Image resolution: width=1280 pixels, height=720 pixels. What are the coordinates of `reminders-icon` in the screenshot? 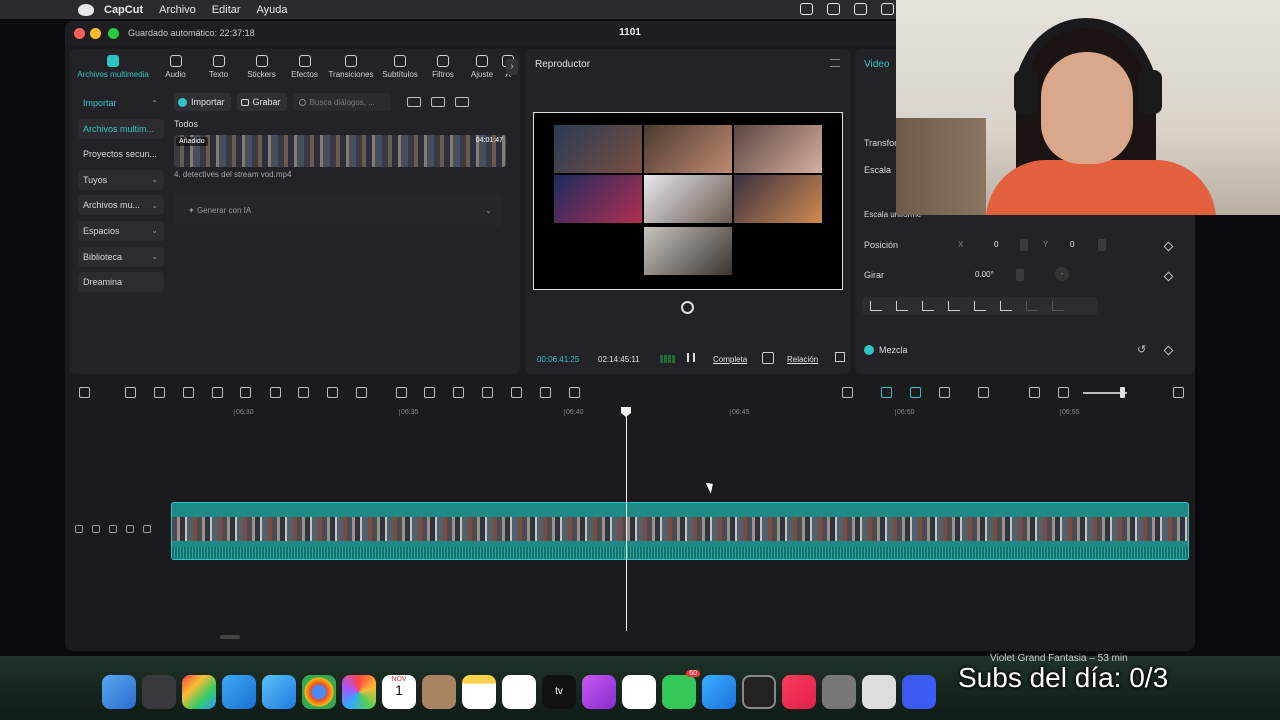 It's located at (639, 692).